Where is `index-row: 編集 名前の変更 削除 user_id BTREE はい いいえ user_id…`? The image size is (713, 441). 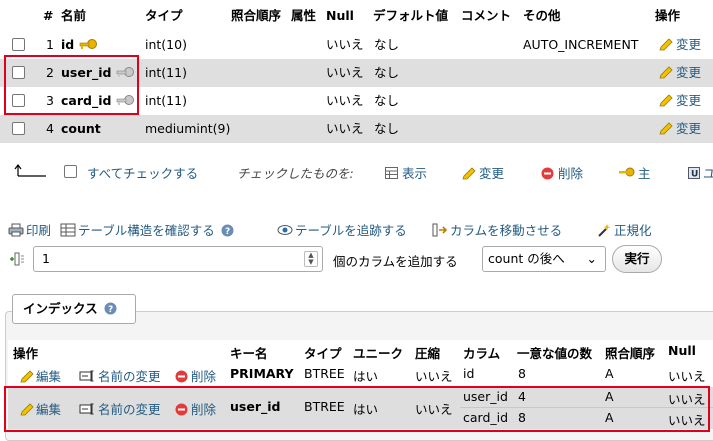 index-row: 編集 名前の変更 削除 user_id BTREE はい いいえ user_id… is located at coordinates (360, 408).